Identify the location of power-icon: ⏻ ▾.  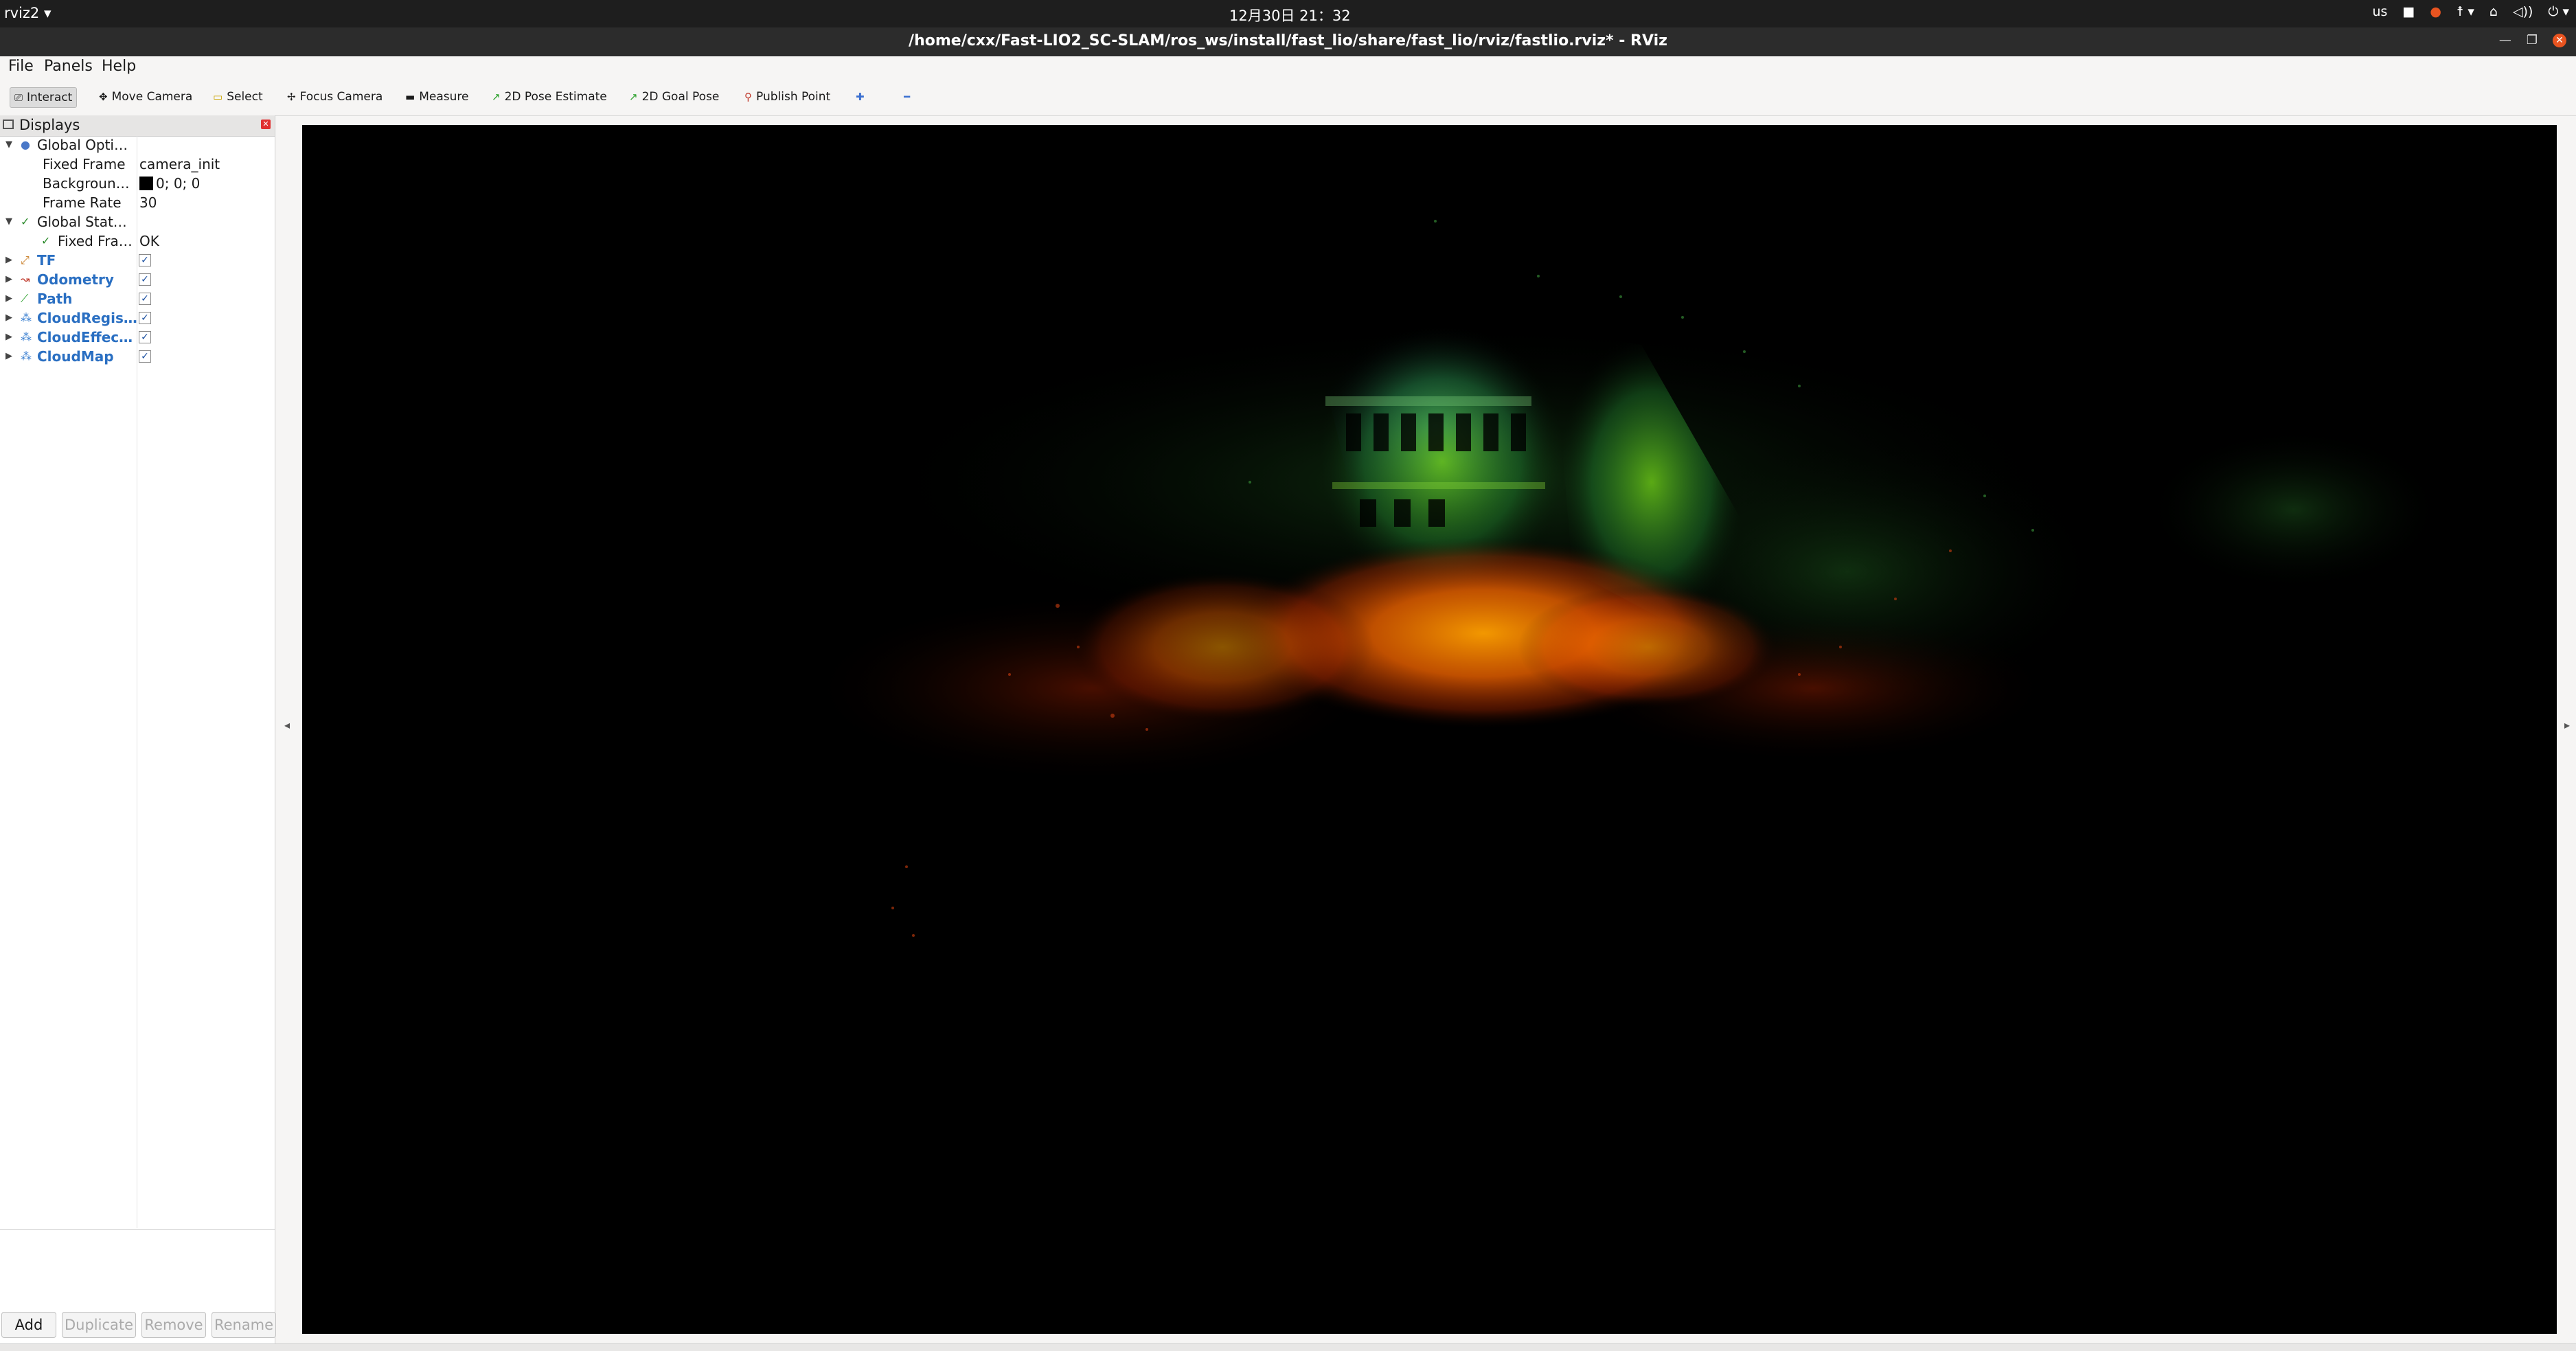
(2558, 11).